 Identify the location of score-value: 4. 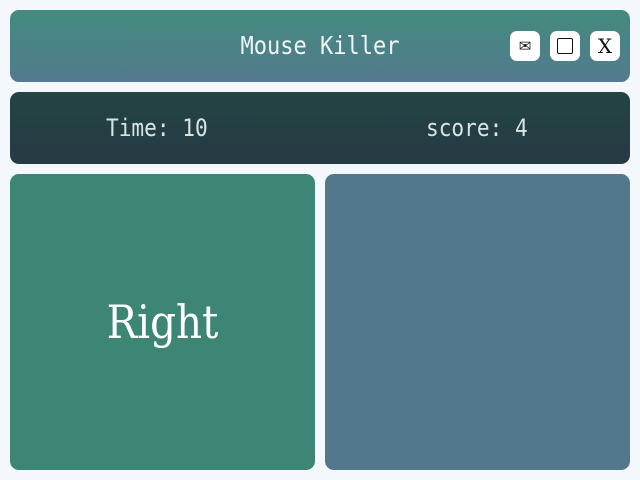
(521, 128).